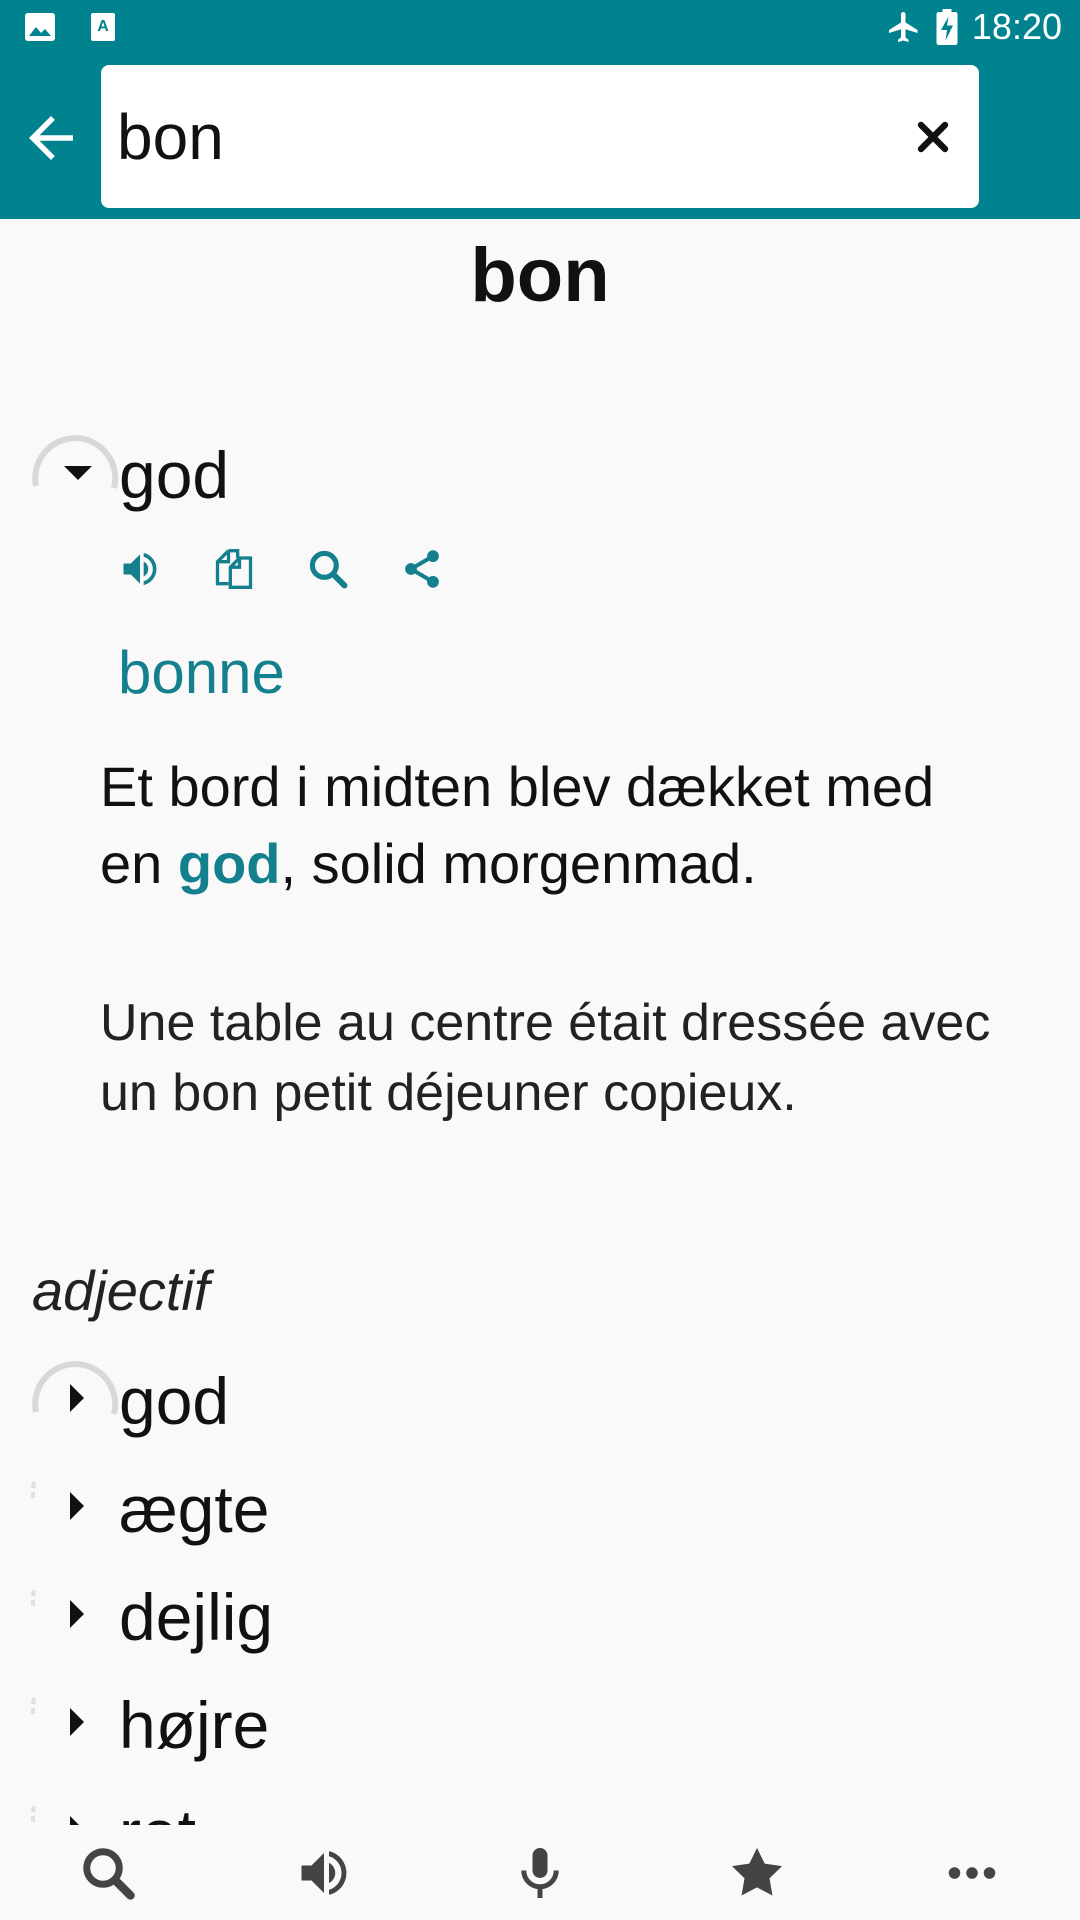 The height and width of the screenshot is (1920, 1080). I want to click on svg-text: A, so click(103, 26).